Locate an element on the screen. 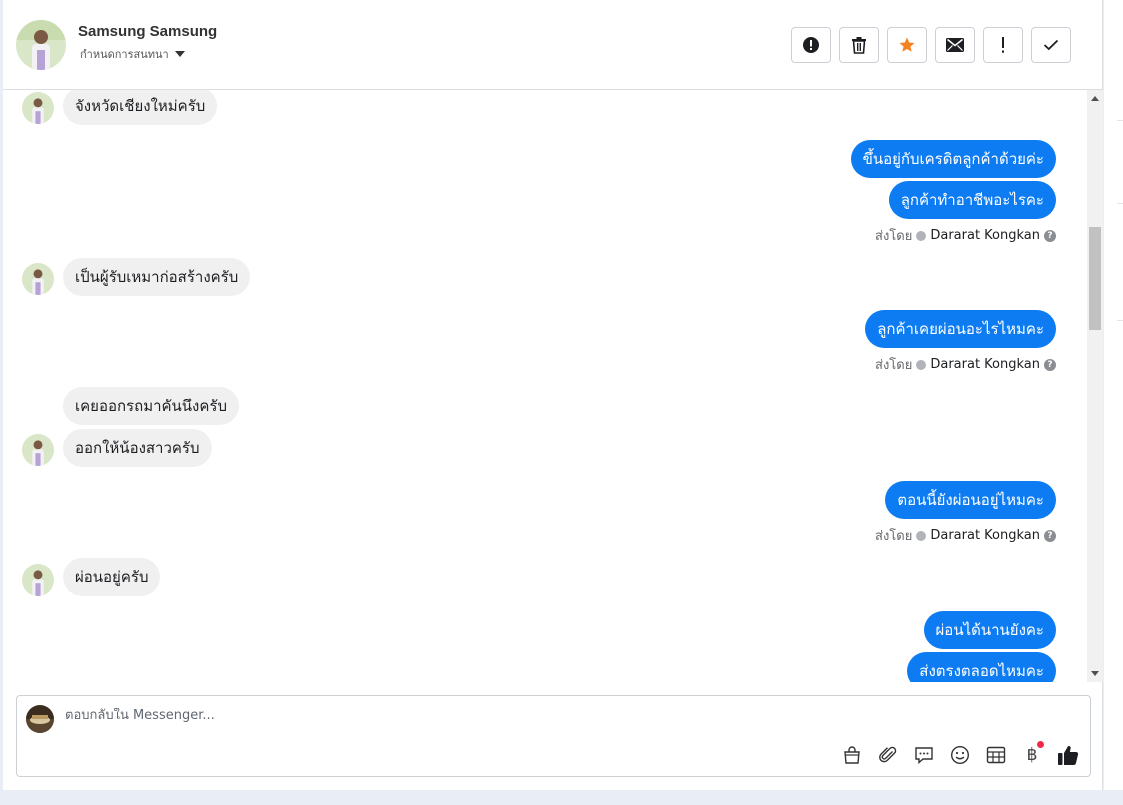 Image resolution: width=1123 pixels, height=805 pixels. paperclip-icon is located at coordinates (888, 754).